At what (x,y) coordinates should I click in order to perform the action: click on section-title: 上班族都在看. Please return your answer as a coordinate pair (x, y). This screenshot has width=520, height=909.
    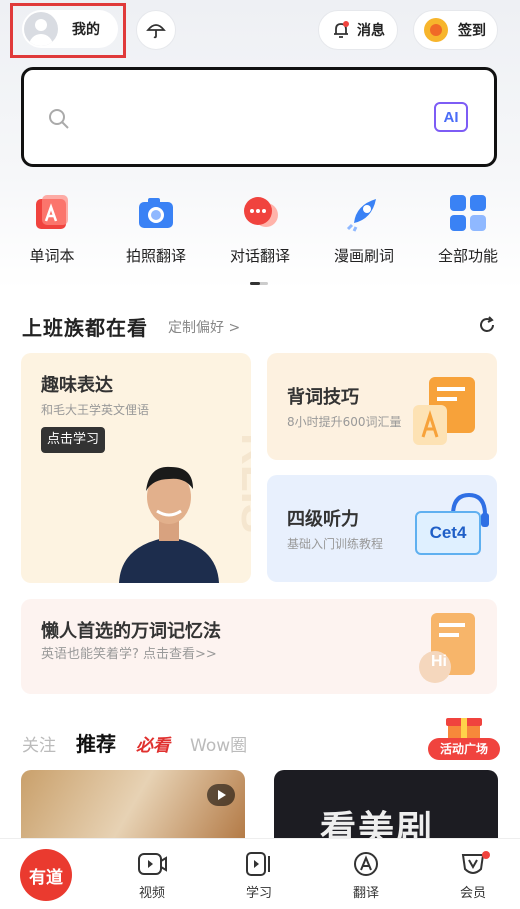
    Looking at the image, I should click on (85, 328).